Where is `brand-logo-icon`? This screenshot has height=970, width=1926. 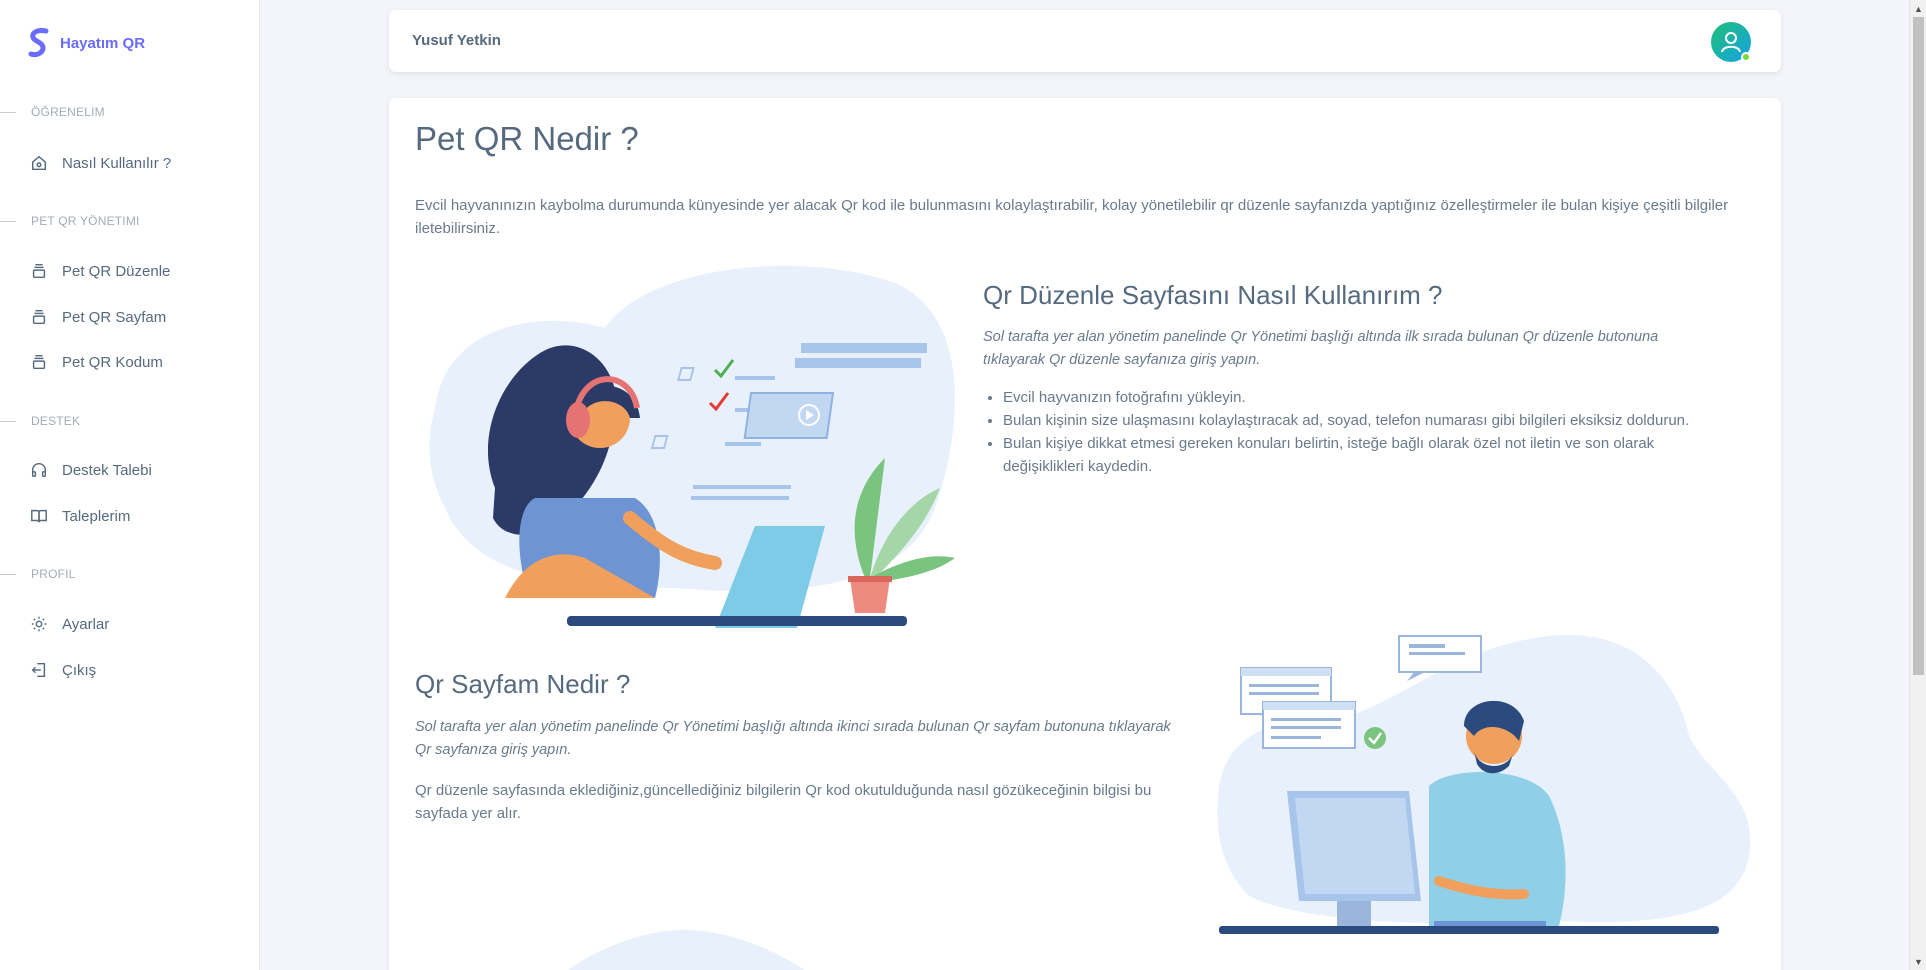
brand-logo-icon is located at coordinates (38, 43).